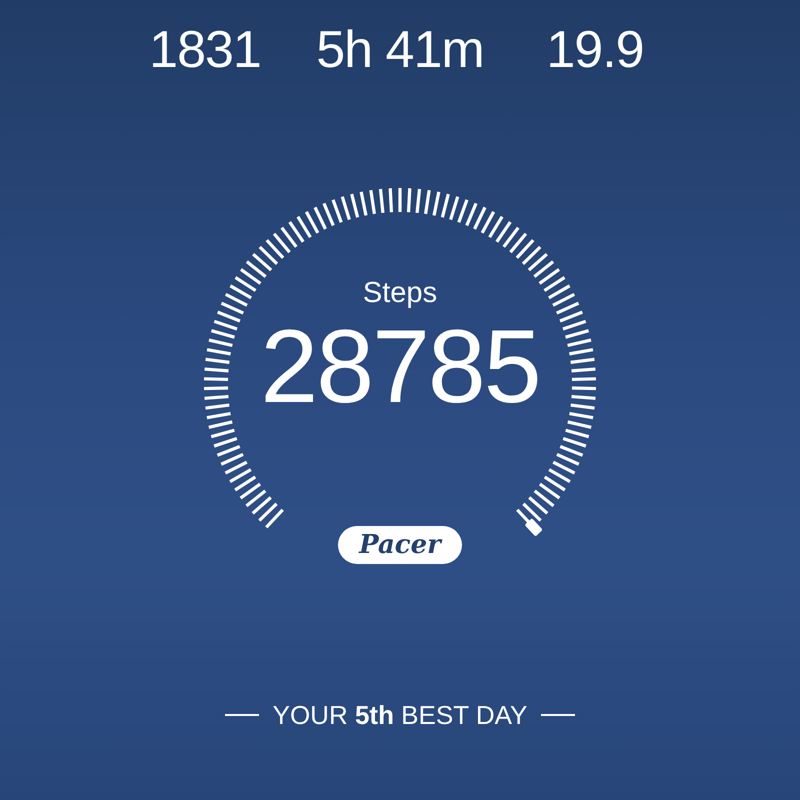  Describe the element at coordinates (205, 50) in the screenshot. I see `stat-value: 1831` at that location.